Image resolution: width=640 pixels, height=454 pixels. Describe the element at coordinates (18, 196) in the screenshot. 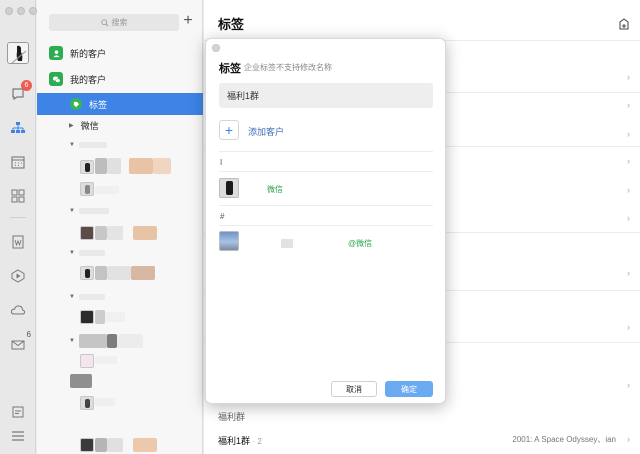

I see `workbench-icon` at that location.